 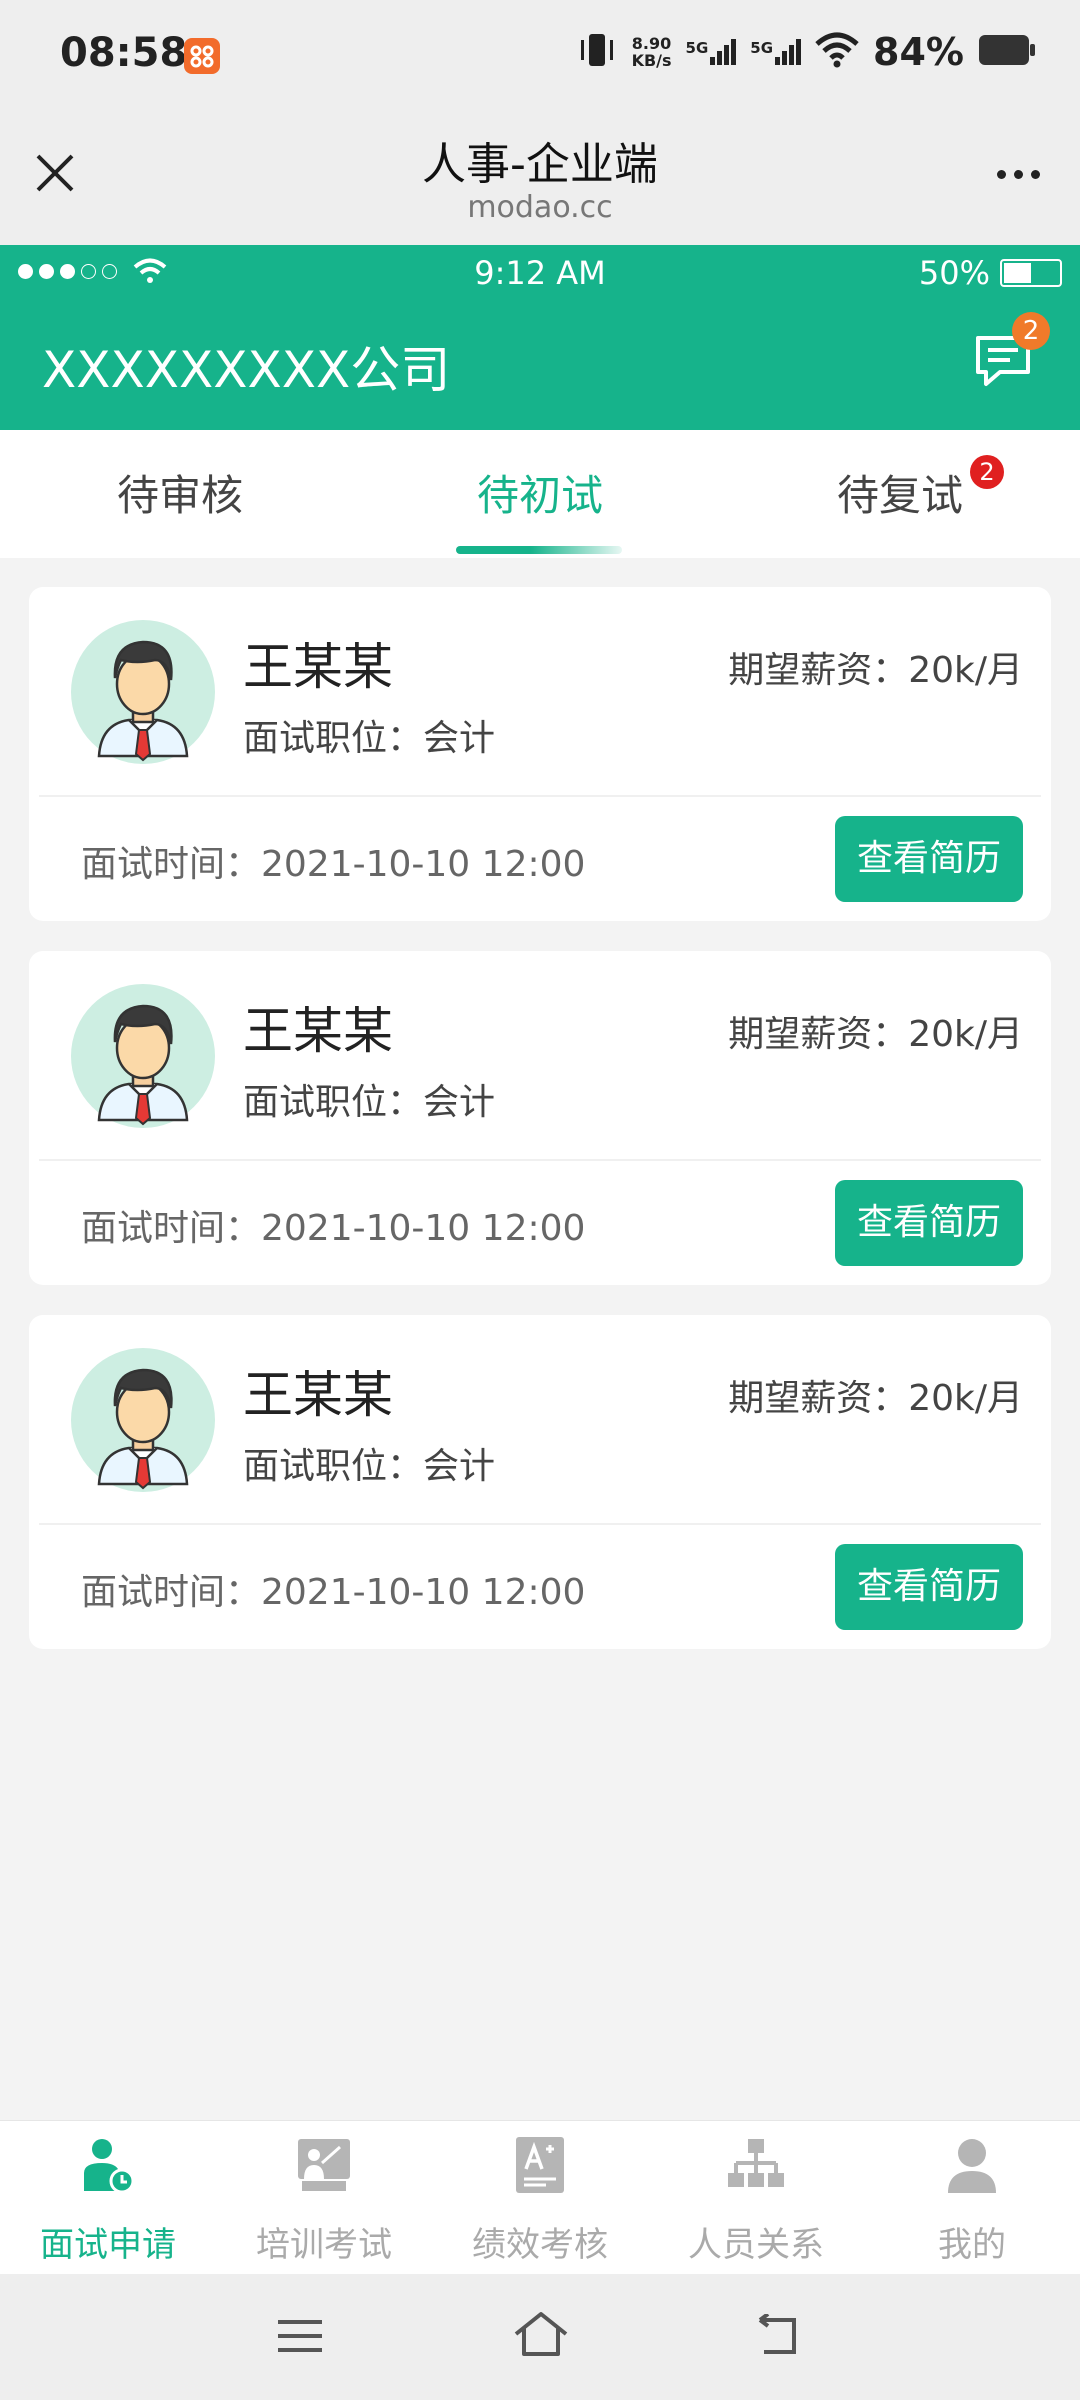 I want to click on message-badge: 2, so click(x=1031, y=331).